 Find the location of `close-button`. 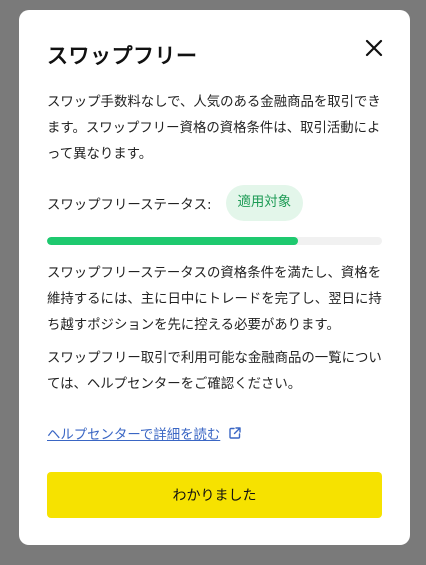

close-button is located at coordinates (374, 48).